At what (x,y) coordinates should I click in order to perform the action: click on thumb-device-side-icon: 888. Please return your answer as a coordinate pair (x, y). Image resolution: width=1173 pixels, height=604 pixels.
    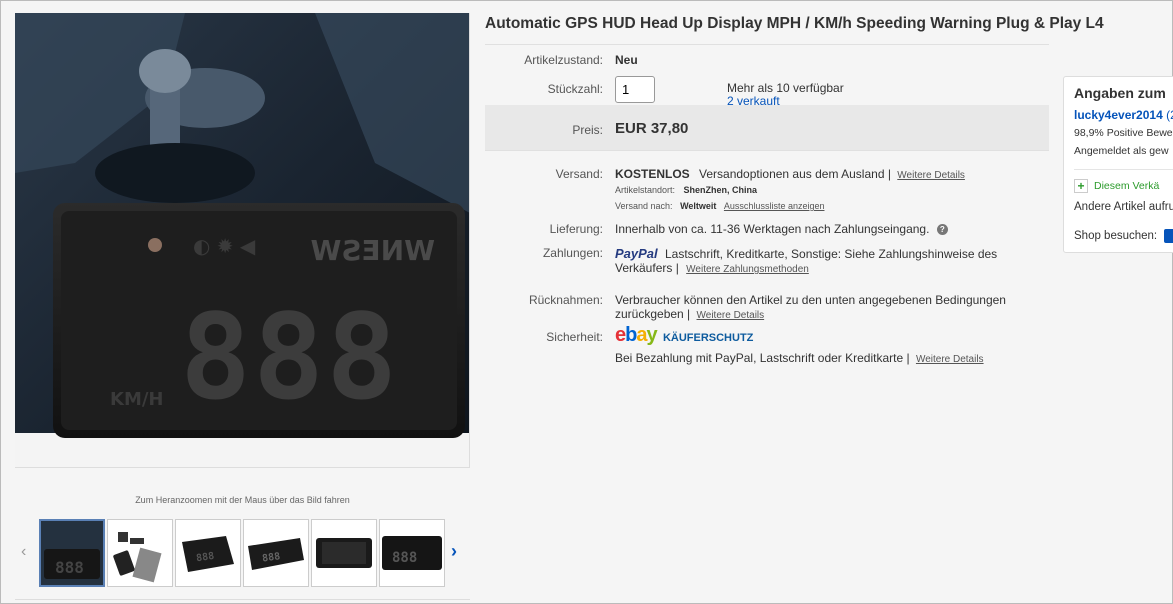
    Looking at the image, I should click on (276, 553).